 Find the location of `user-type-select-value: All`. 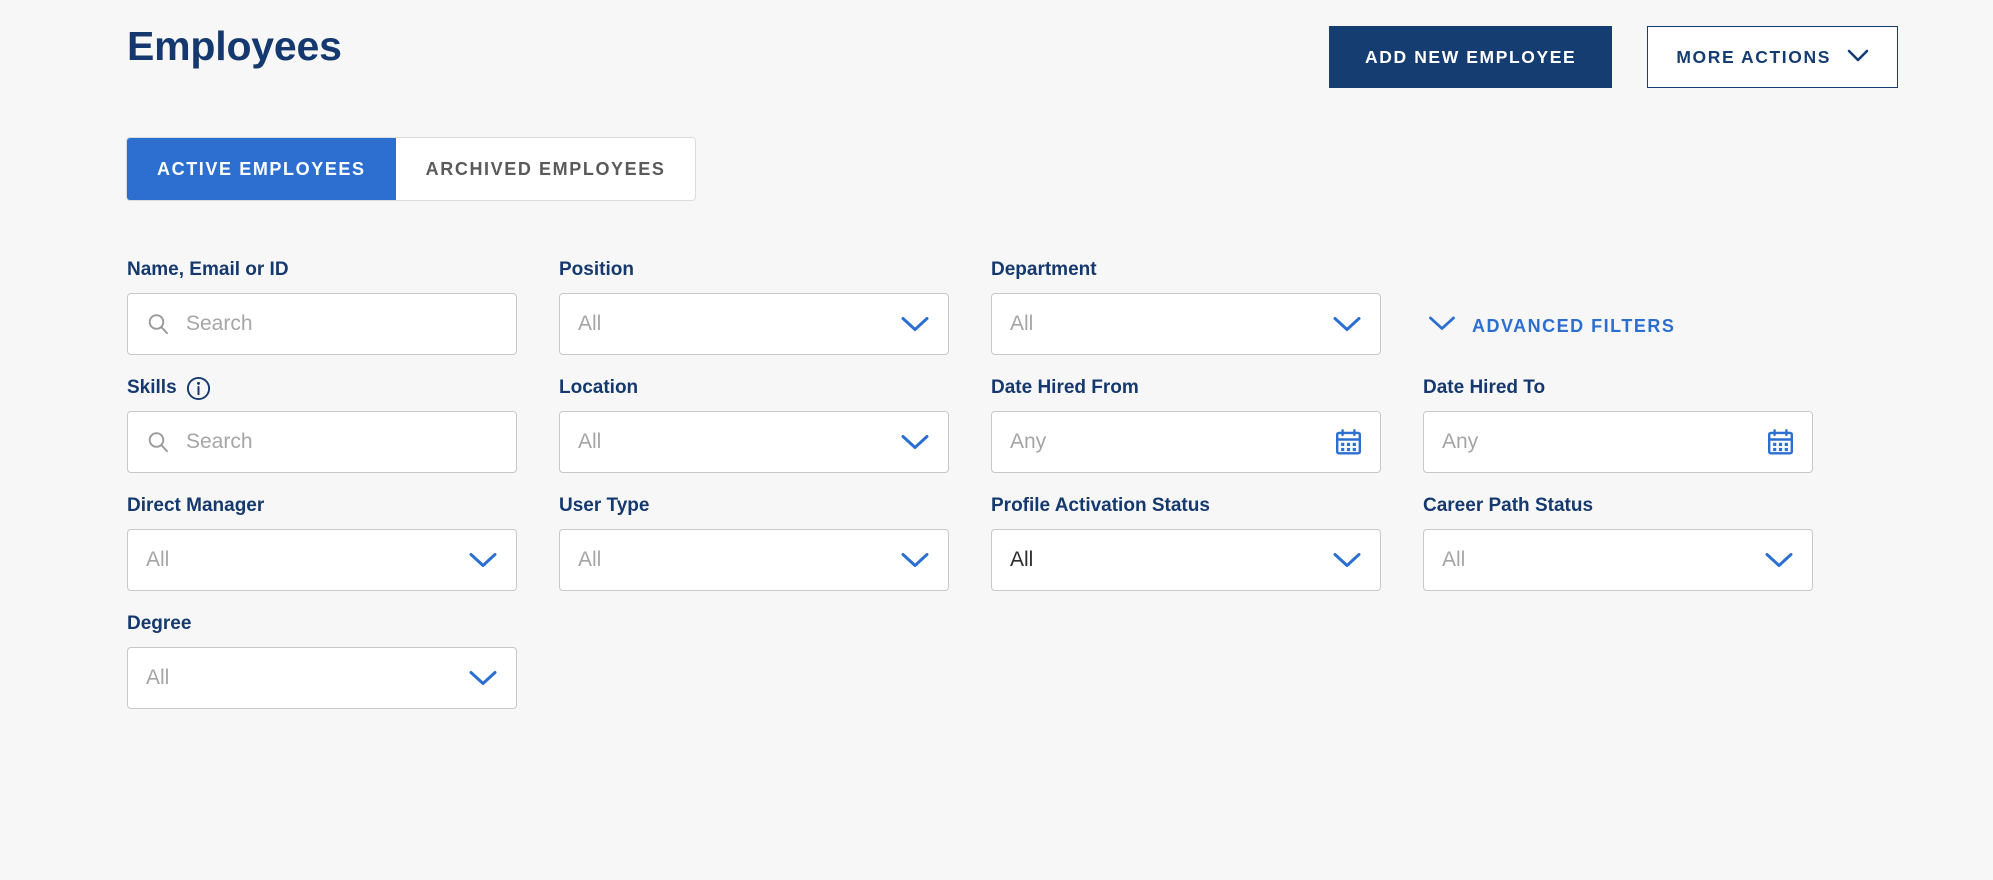

user-type-select-value: All is located at coordinates (590, 559).